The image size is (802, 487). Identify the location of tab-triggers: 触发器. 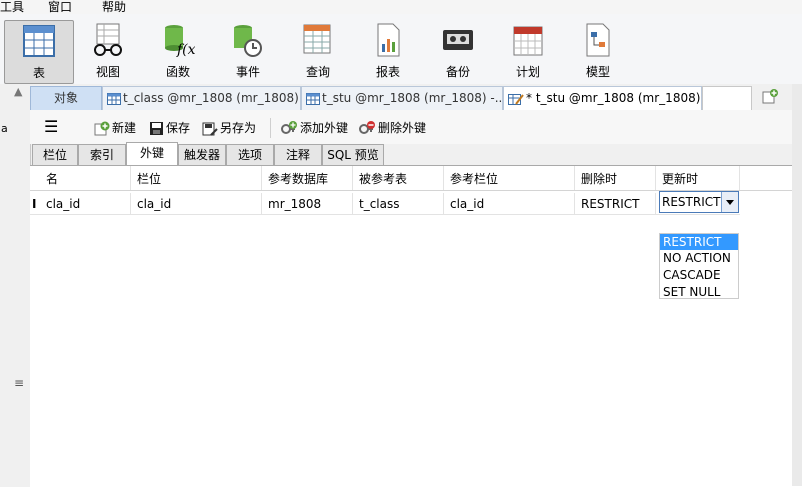
(202, 155).